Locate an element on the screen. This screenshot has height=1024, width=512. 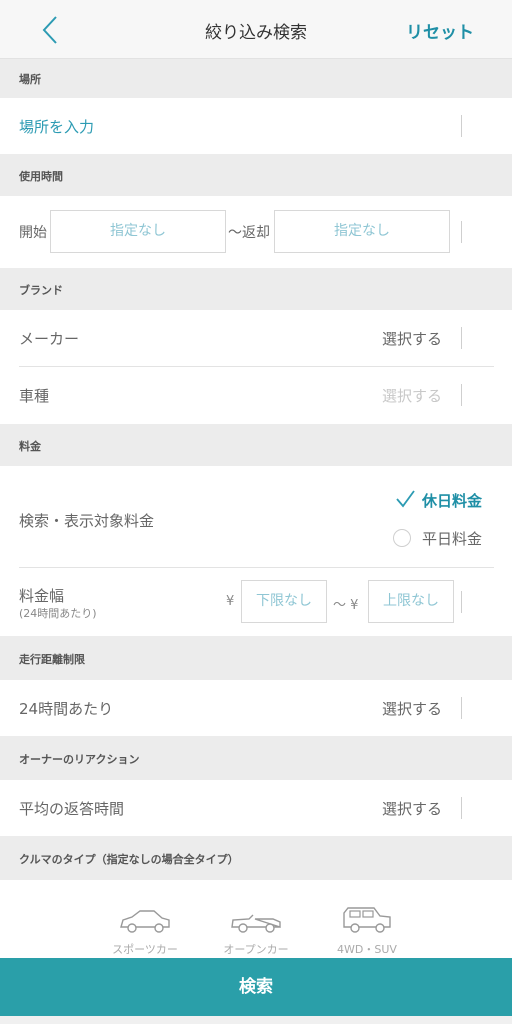
section-header-owner: オーナーのリアクション is located at coordinates (256, 758).